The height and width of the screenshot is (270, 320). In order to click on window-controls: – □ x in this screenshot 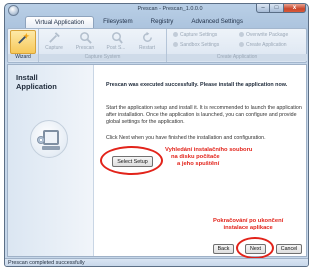, I will do `click(281, 8)`.